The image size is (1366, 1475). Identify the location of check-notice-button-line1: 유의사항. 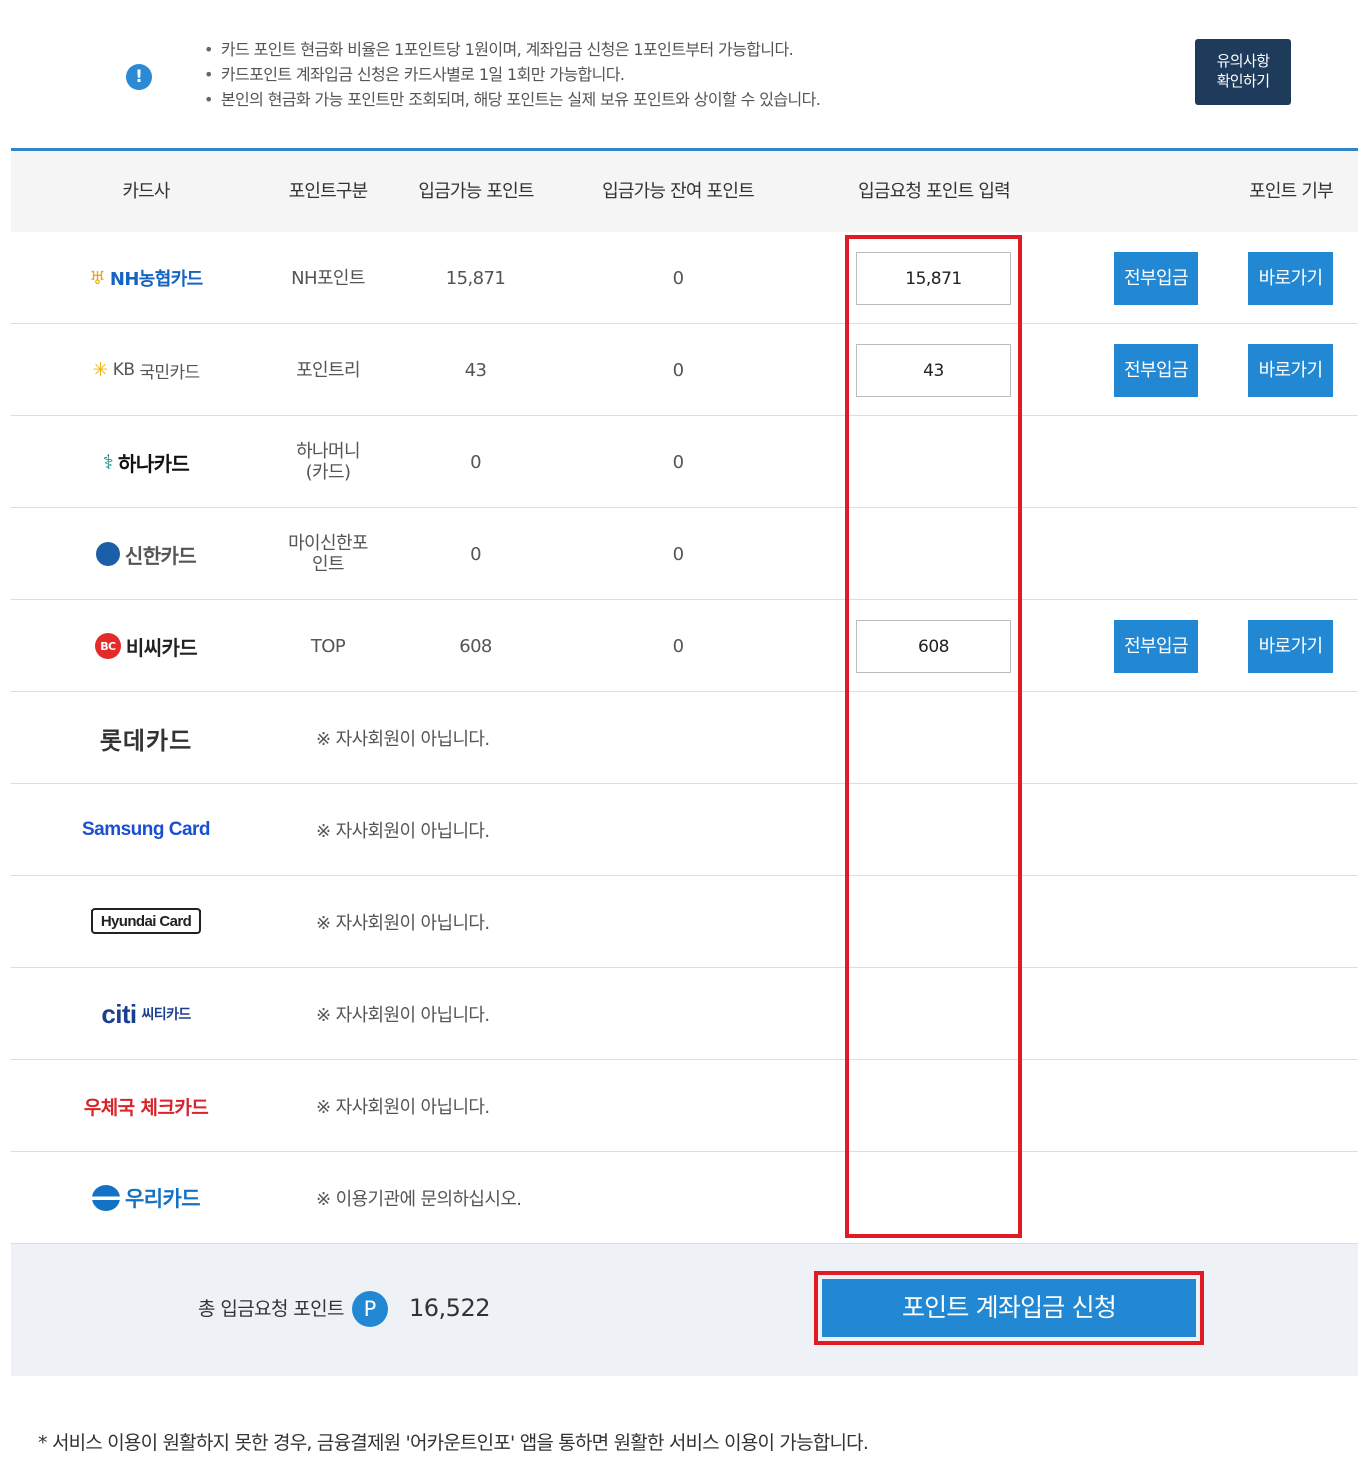
(1243, 61).